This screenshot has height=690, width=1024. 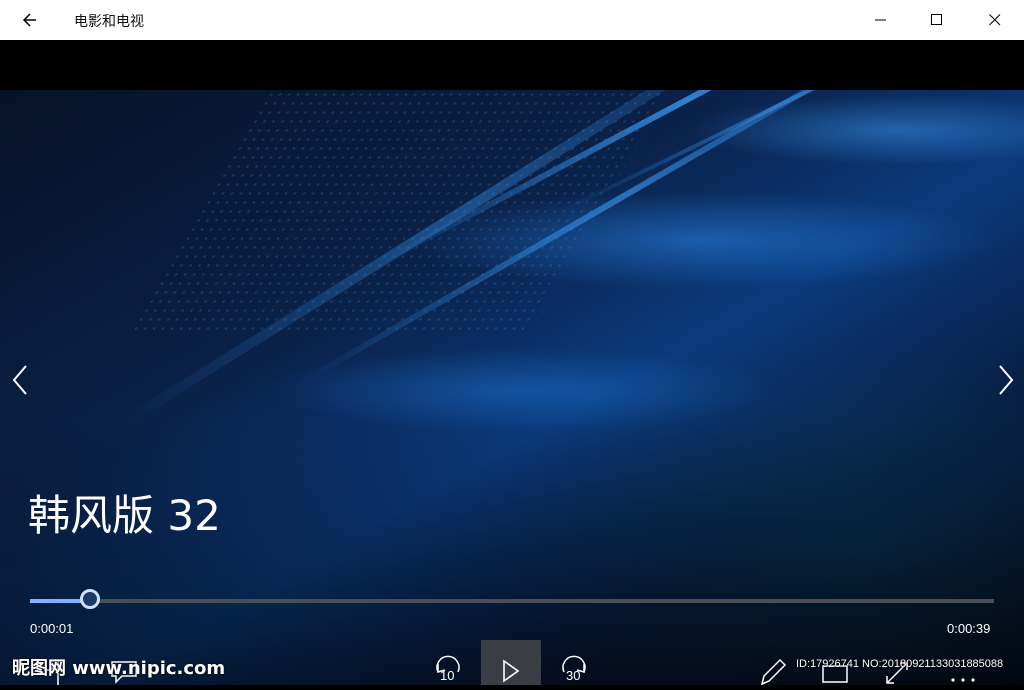 I want to click on back-button, so click(x=30, y=20).